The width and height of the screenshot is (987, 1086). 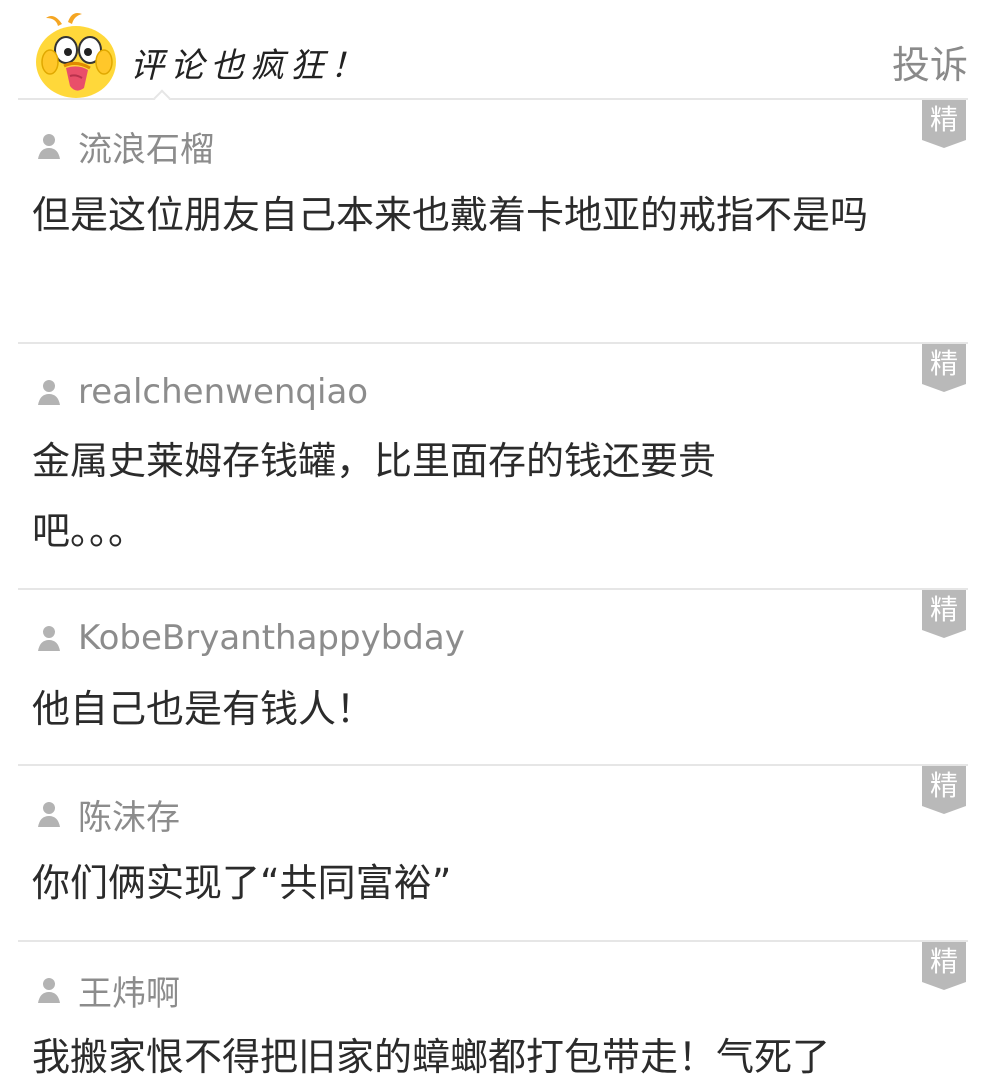 I want to click on comment-text: 你们俩实现了“共同富裕”, so click(x=242, y=883).